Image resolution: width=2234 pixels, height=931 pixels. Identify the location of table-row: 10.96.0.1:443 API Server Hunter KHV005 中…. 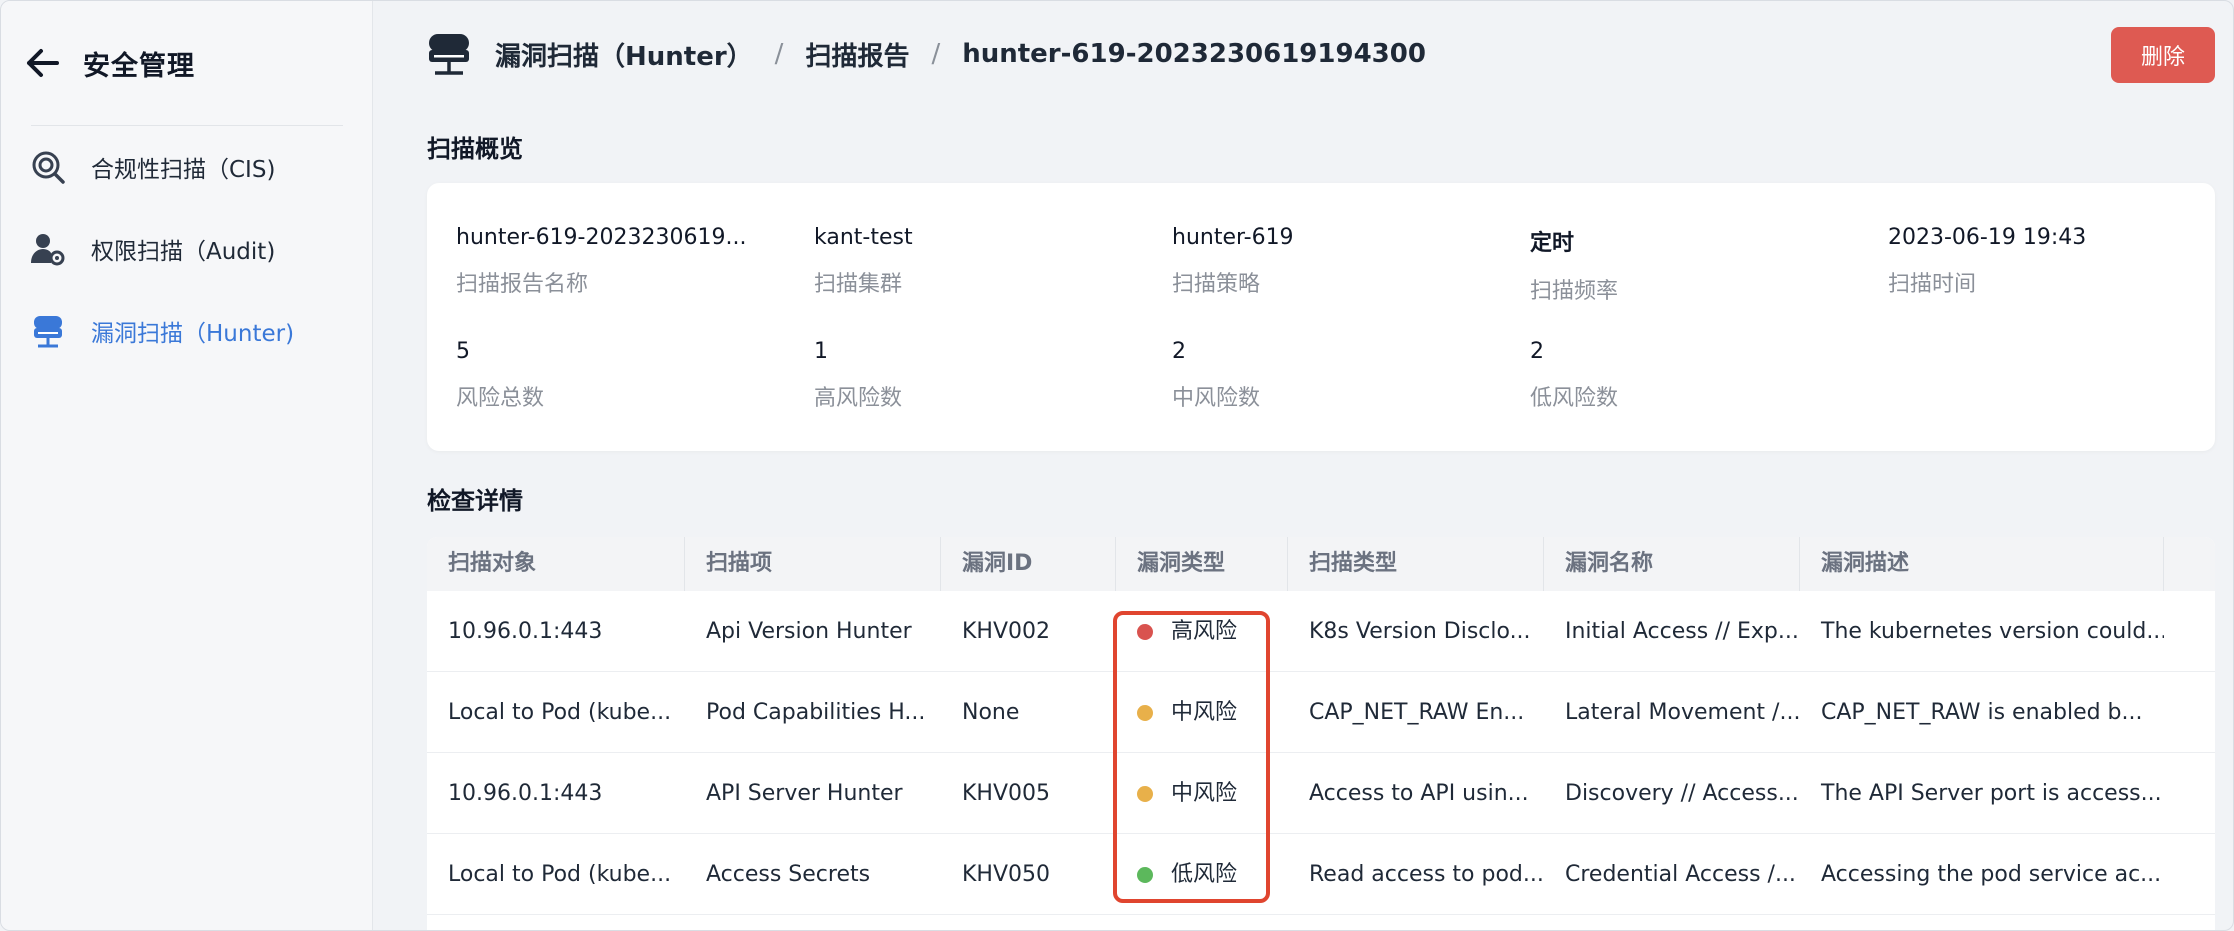
(1321, 793).